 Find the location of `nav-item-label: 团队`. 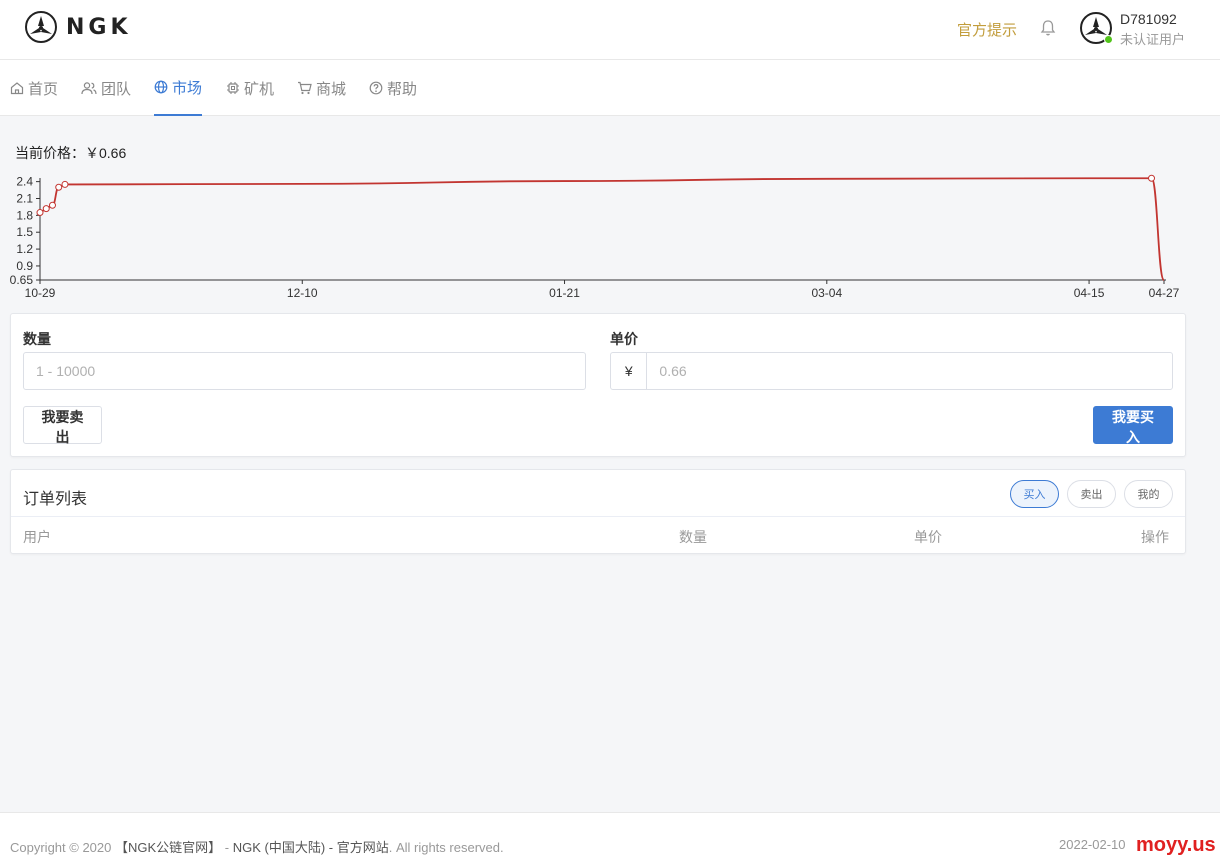

nav-item-label: 团队 is located at coordinates (116, 89).